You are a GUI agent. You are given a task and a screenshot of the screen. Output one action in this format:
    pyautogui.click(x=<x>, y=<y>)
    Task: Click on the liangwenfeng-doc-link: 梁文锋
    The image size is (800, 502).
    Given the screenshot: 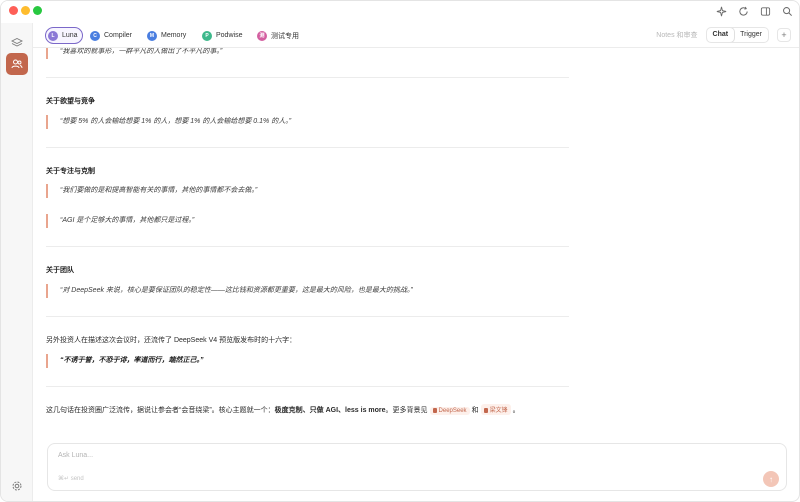 What is the action you would take?
    pyautogui.click(x=495, y=409)
    